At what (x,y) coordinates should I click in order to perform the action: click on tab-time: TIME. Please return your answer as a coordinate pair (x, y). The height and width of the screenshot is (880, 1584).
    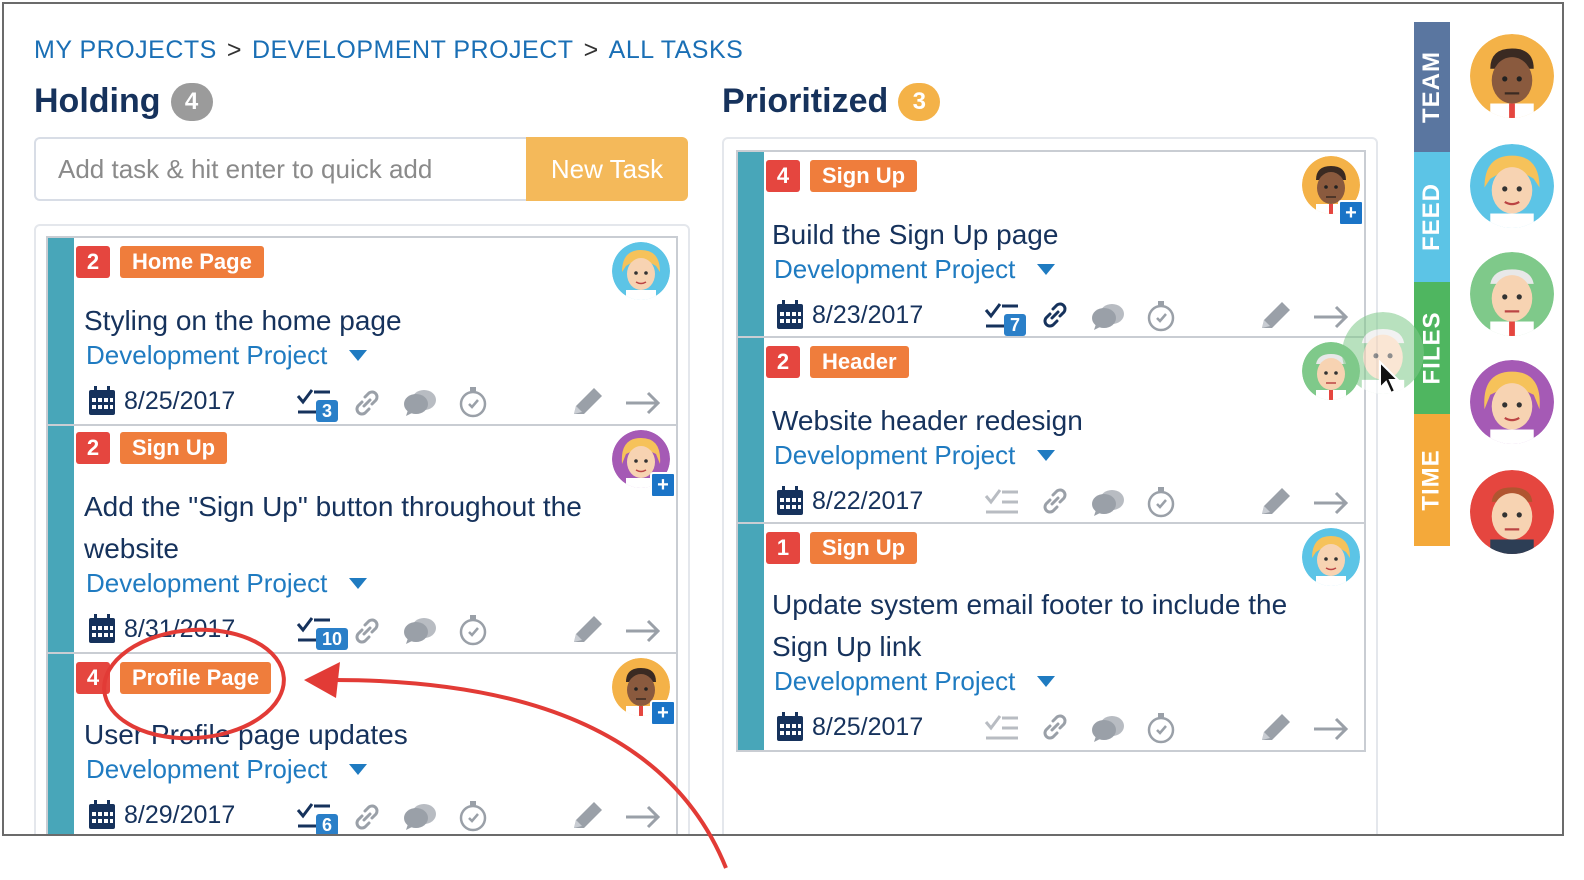
    Looking at the image, I should click on (1432, 480).